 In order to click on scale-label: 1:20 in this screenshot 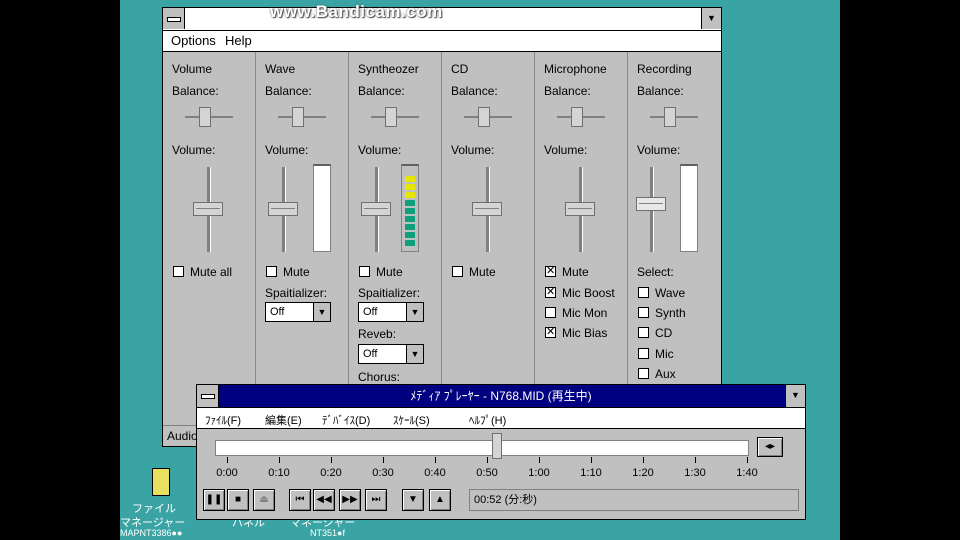, I will do `click(643, 473)`.